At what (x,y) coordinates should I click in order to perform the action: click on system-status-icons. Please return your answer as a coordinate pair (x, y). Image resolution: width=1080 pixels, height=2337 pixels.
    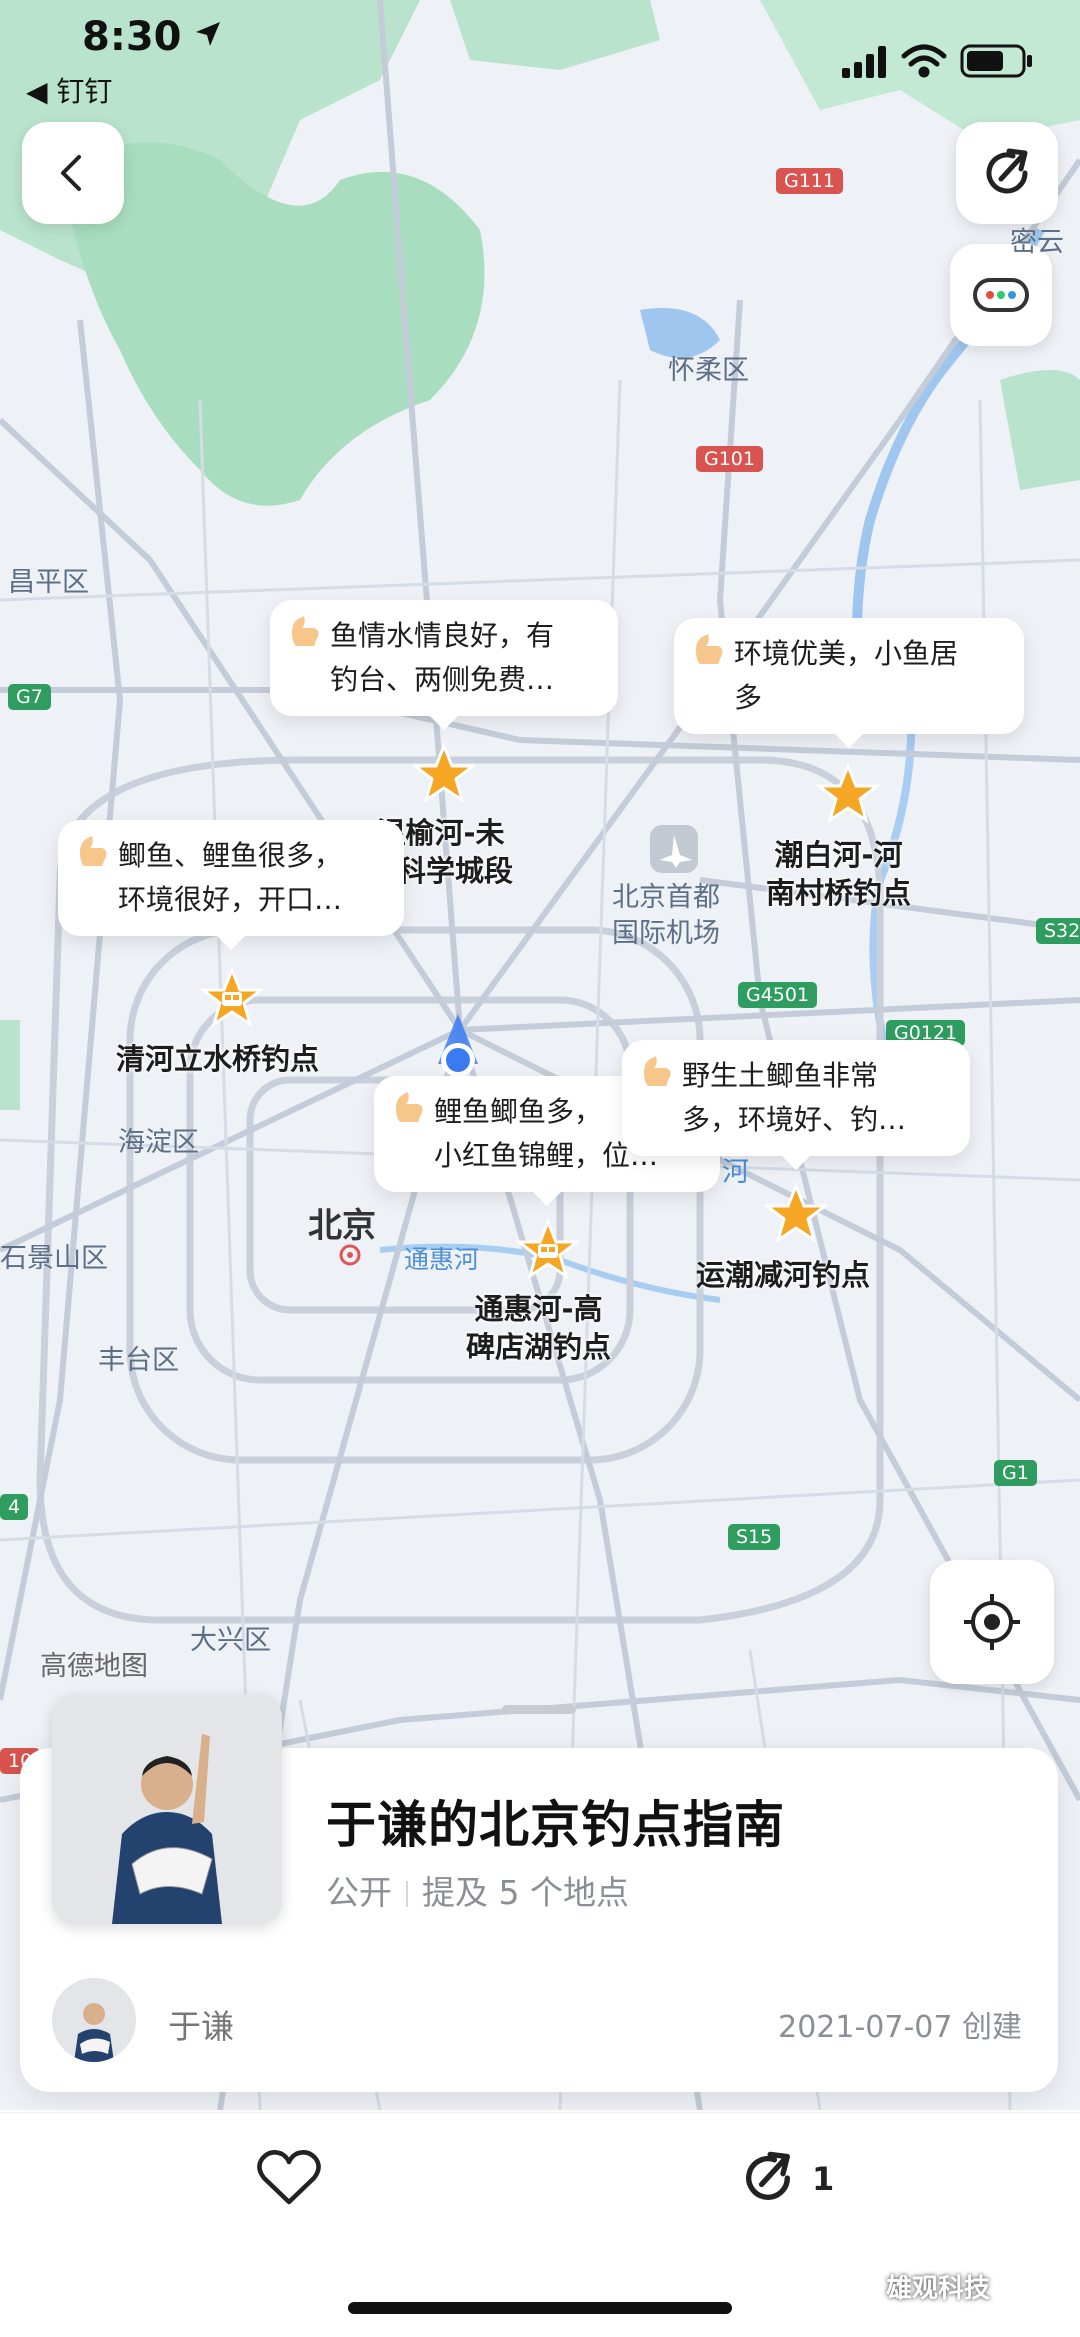
    Looking at the image, I should click on (937, 61).